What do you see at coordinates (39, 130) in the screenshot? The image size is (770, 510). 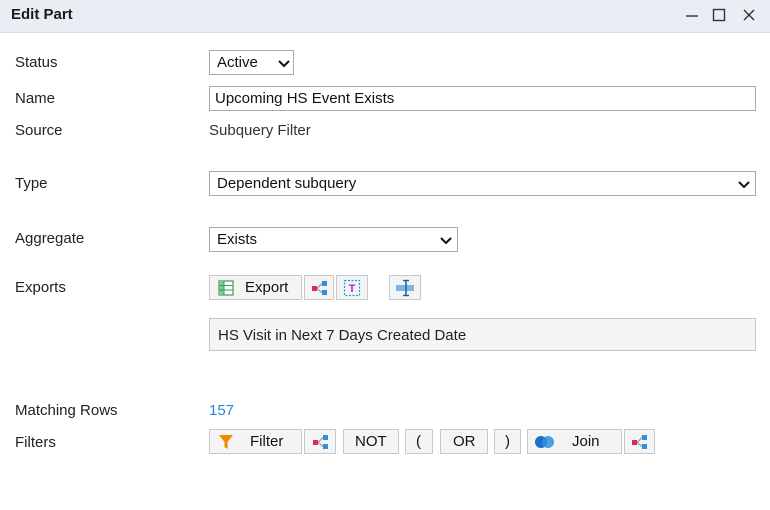 I see `source-label: Source` at bounding box center [39, 130].